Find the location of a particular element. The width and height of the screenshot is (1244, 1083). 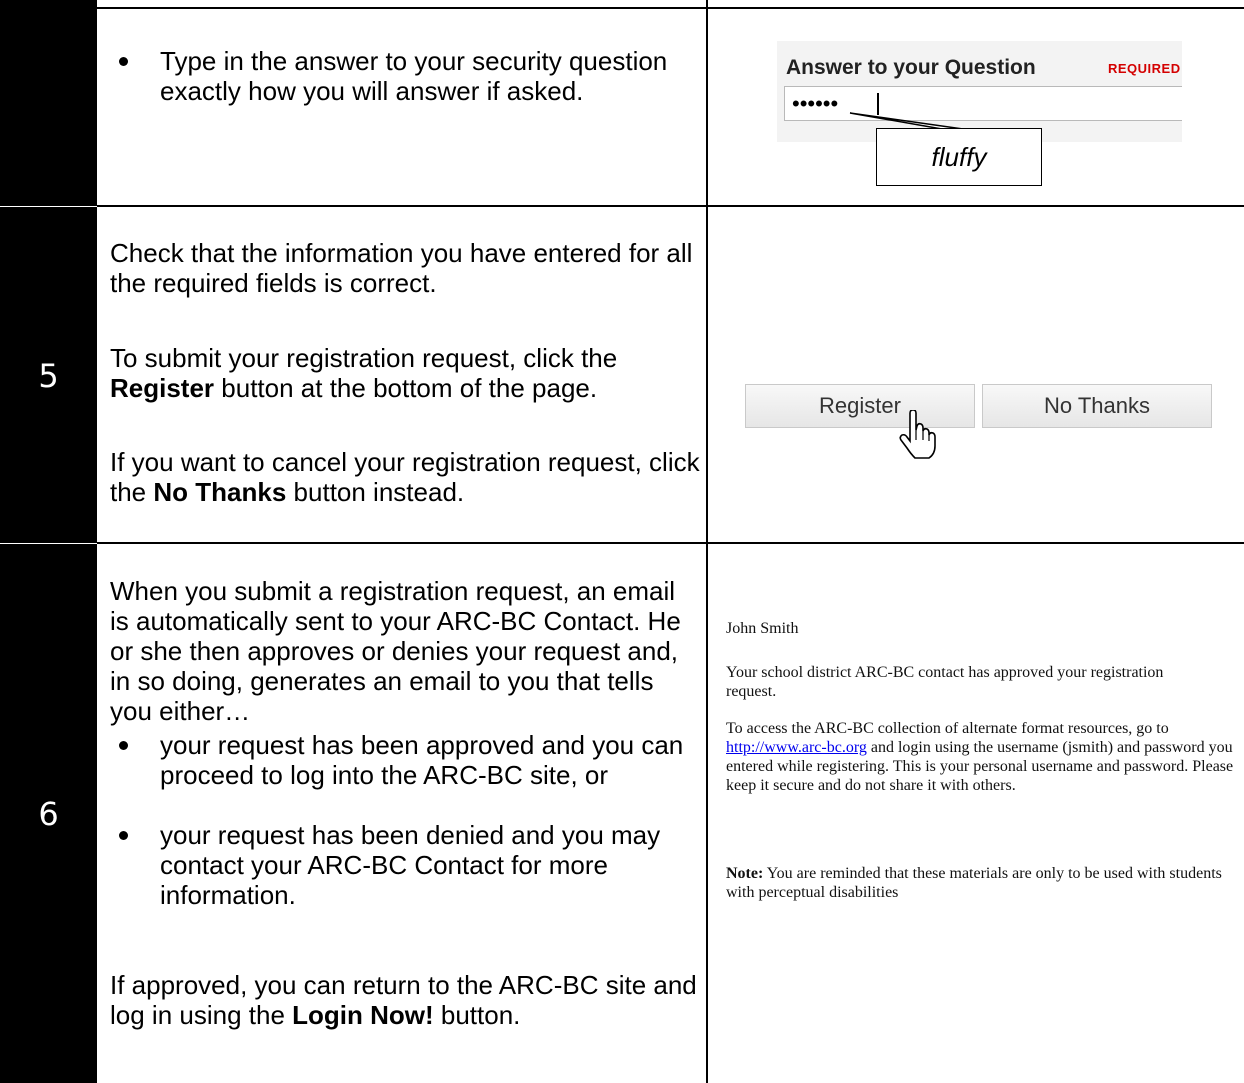

text-segment: button. is located at coordinates (480, 1015).